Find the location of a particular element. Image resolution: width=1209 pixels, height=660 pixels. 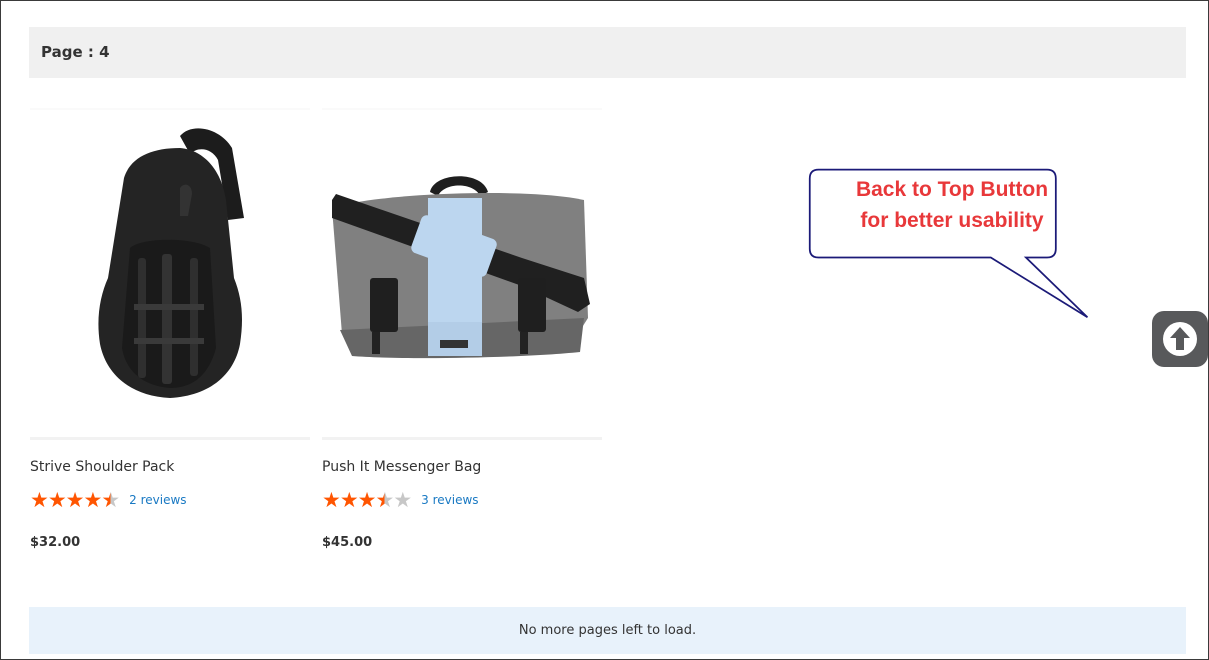

page-indicator-bar: Page : 4 is located at coordinates (607, 52).